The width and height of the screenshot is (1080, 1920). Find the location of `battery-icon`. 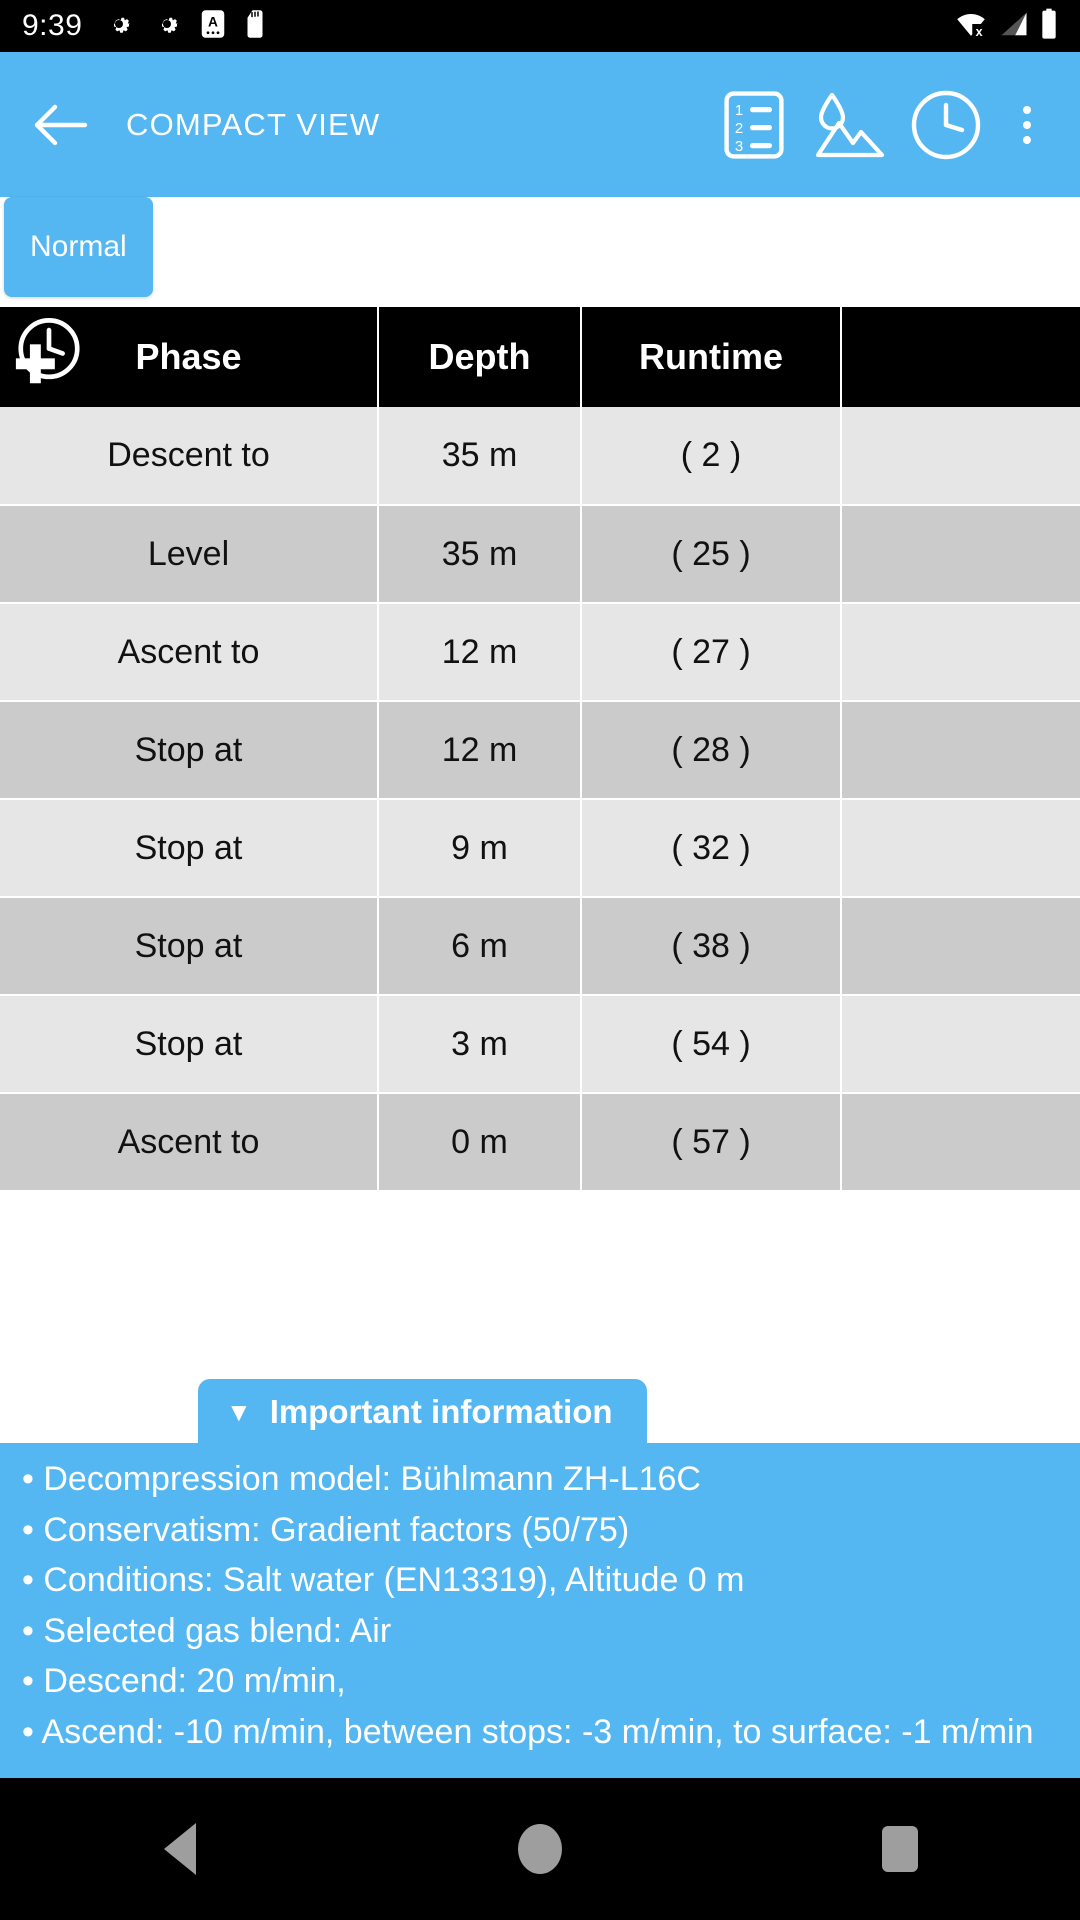

battery-icon is located at coordinates (1049, 26).